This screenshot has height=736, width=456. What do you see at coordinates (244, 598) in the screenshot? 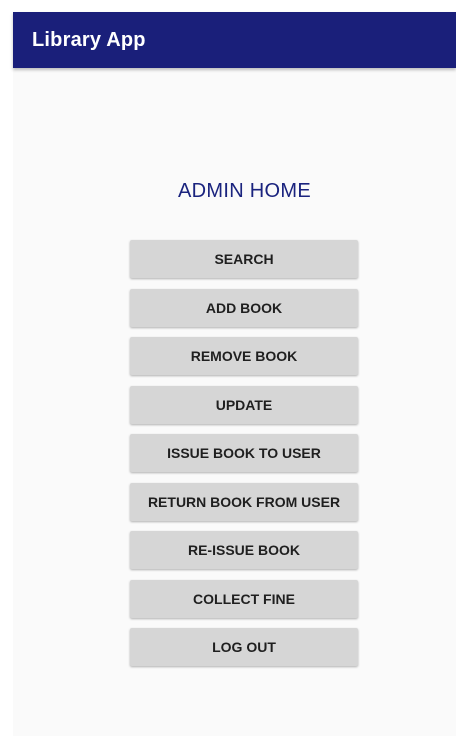
I see `collect-fine-button: COLLECT FINE` at bounding box center [244, 598].